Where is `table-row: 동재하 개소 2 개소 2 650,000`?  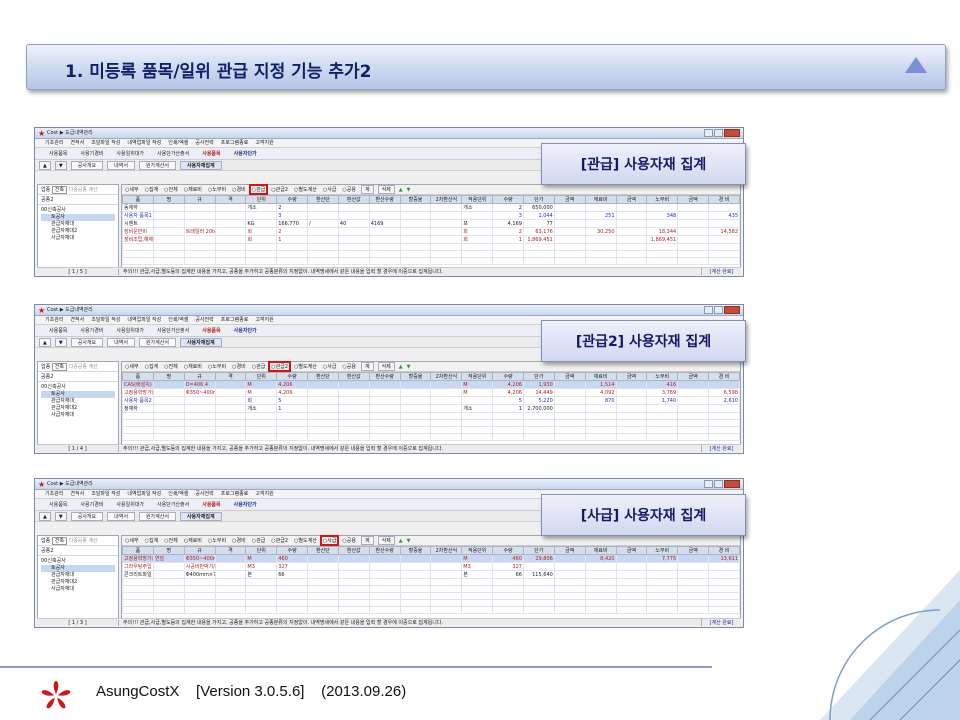
table-row: 동재하 개소 2 개소 2 650,000 is located at coordinates (431, 207).